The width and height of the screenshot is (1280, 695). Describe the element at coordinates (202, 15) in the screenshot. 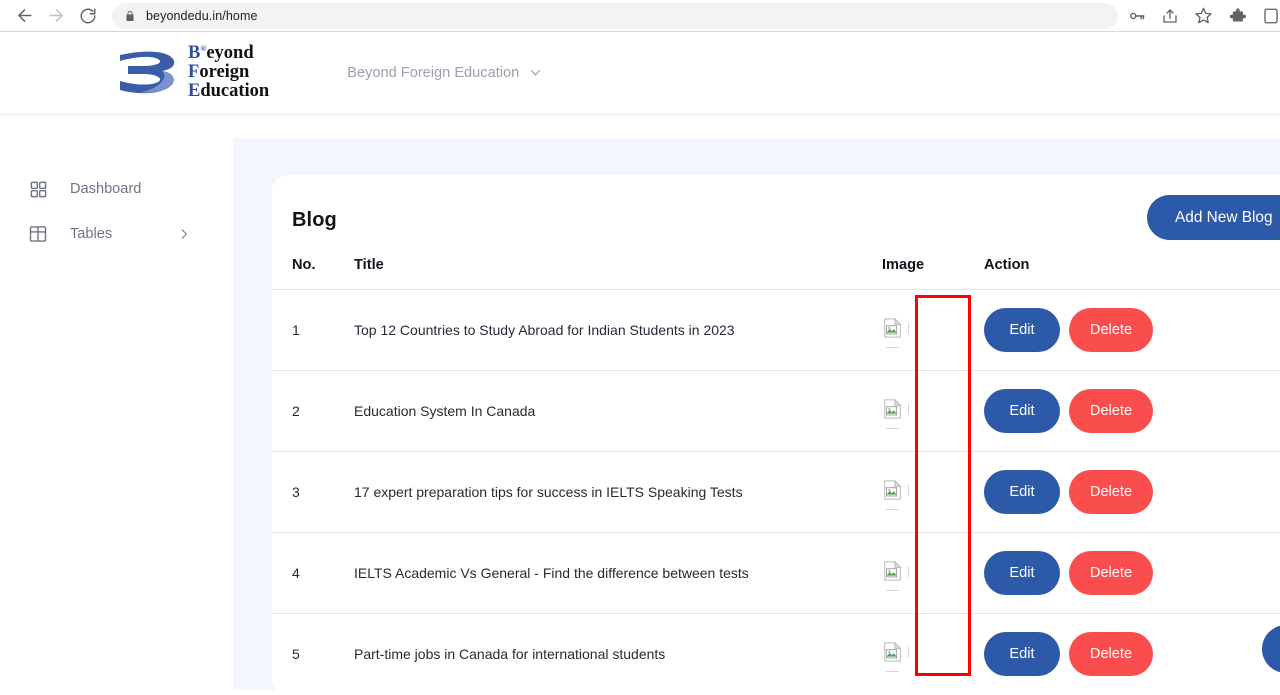

I see `url-text: beyondedu.in/home` at that location.